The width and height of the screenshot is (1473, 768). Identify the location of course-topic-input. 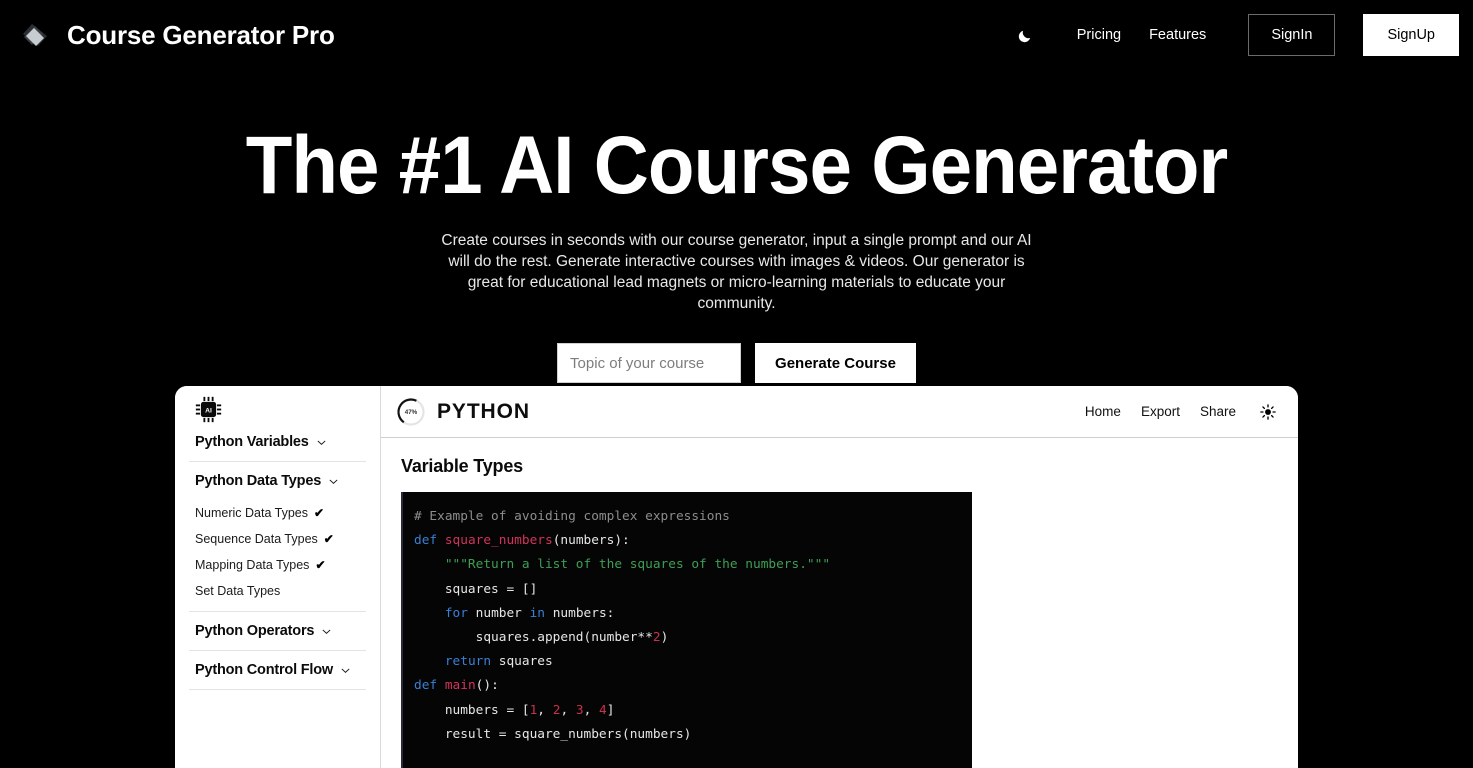
(649, 363).